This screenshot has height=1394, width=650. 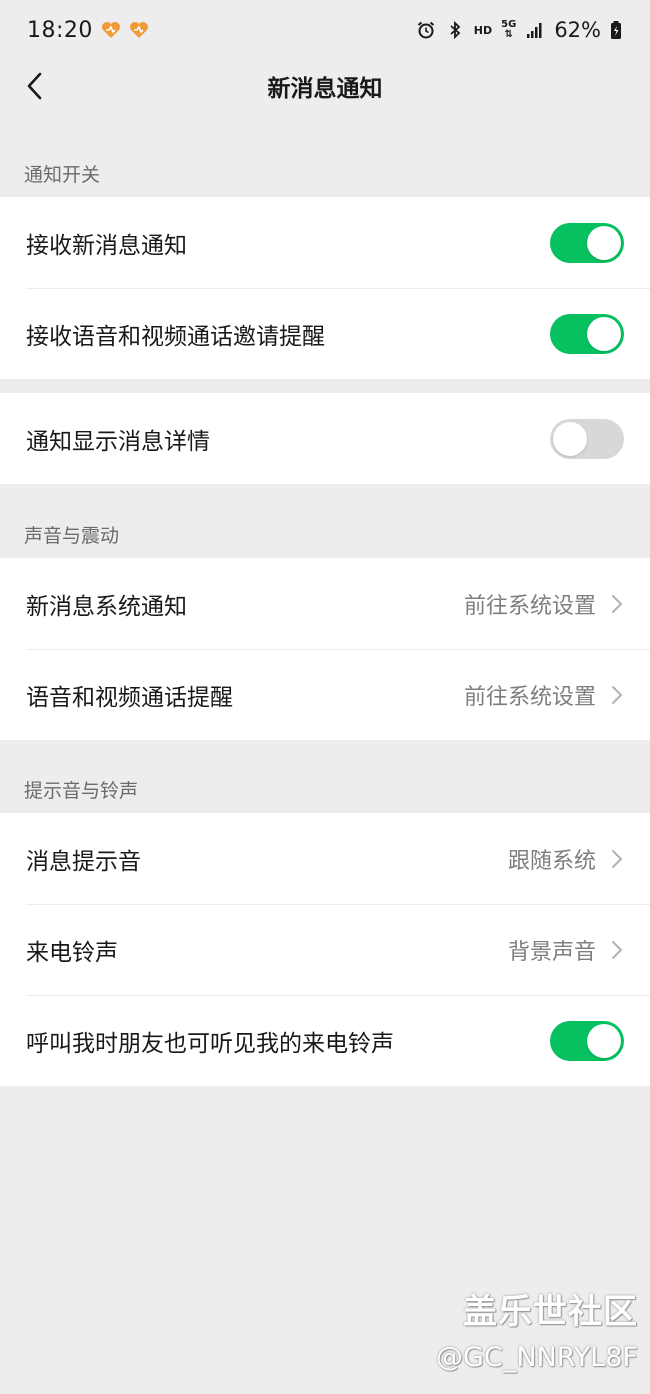 I want to click on status-time: 18:20, so click(x=60, y=30).